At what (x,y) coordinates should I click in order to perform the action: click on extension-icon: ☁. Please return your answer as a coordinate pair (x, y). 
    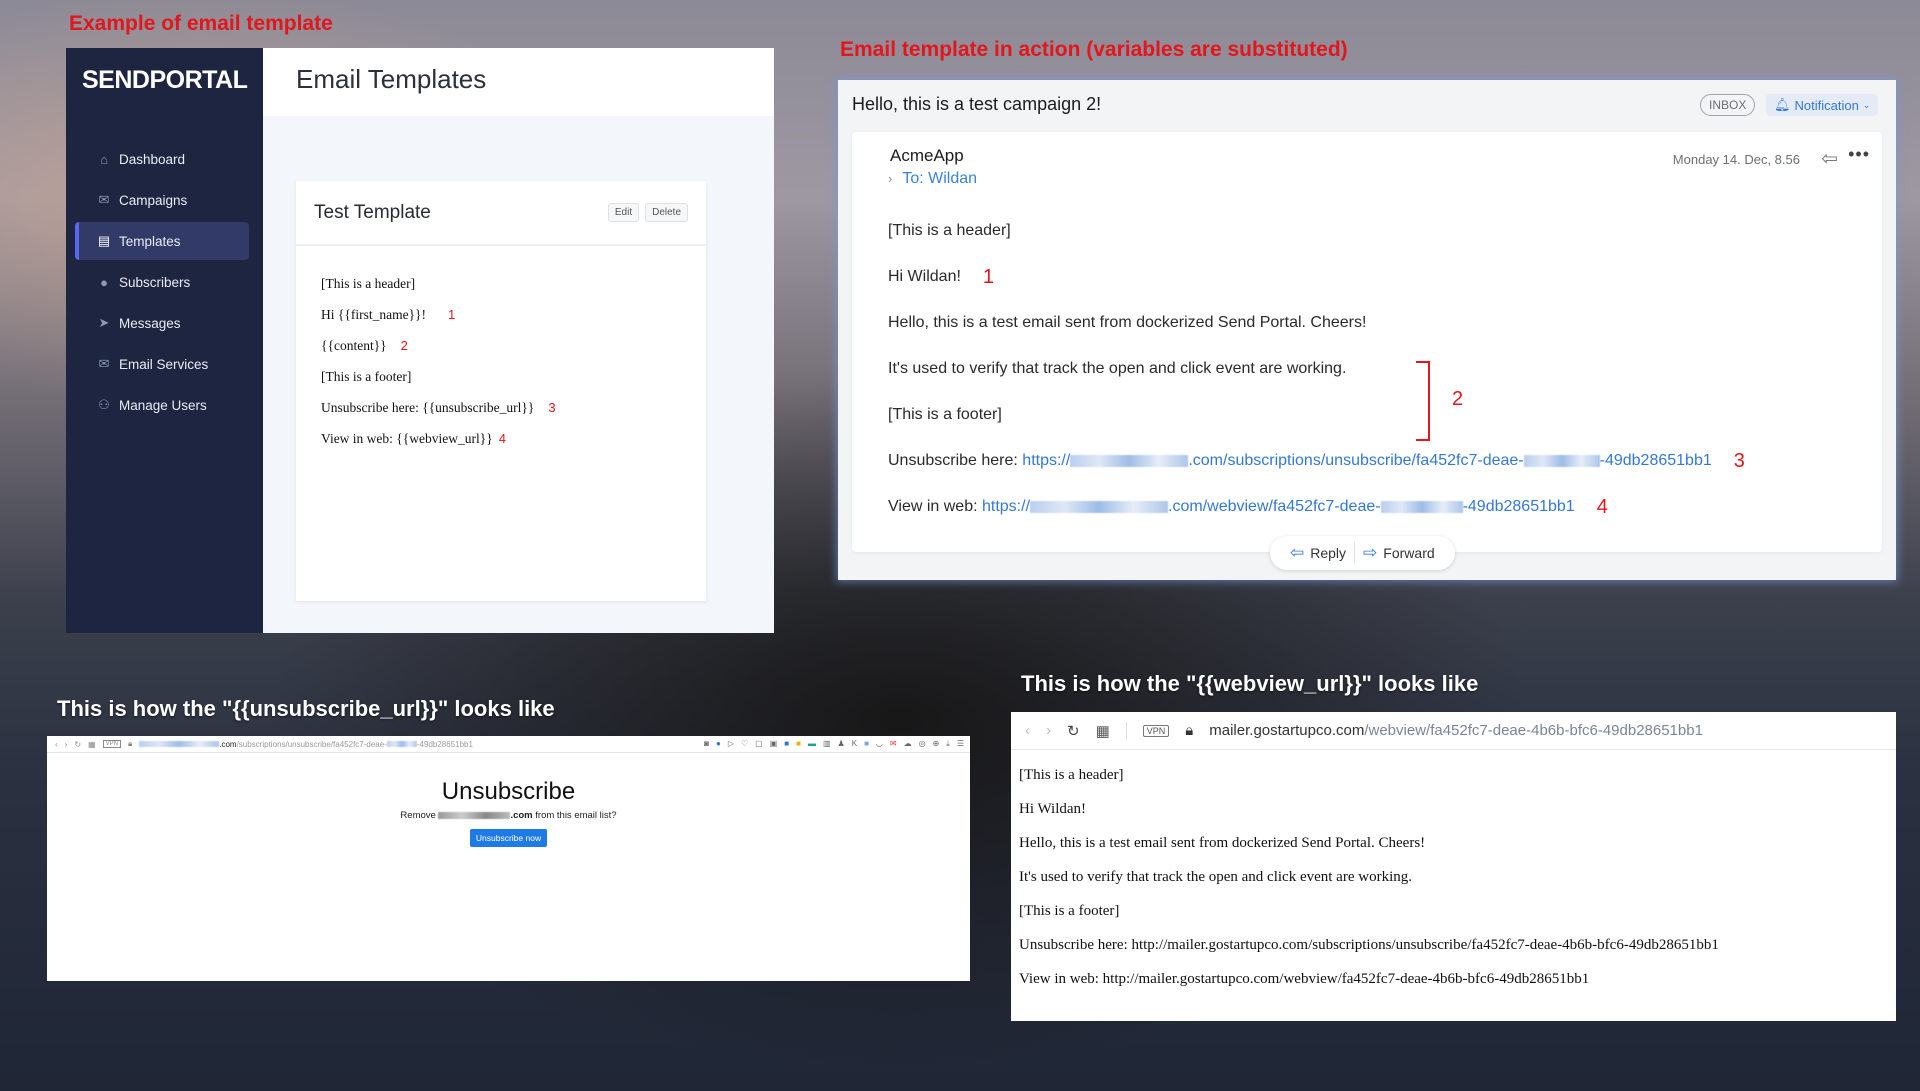
    Looking at the image, I should click on (908, 744).